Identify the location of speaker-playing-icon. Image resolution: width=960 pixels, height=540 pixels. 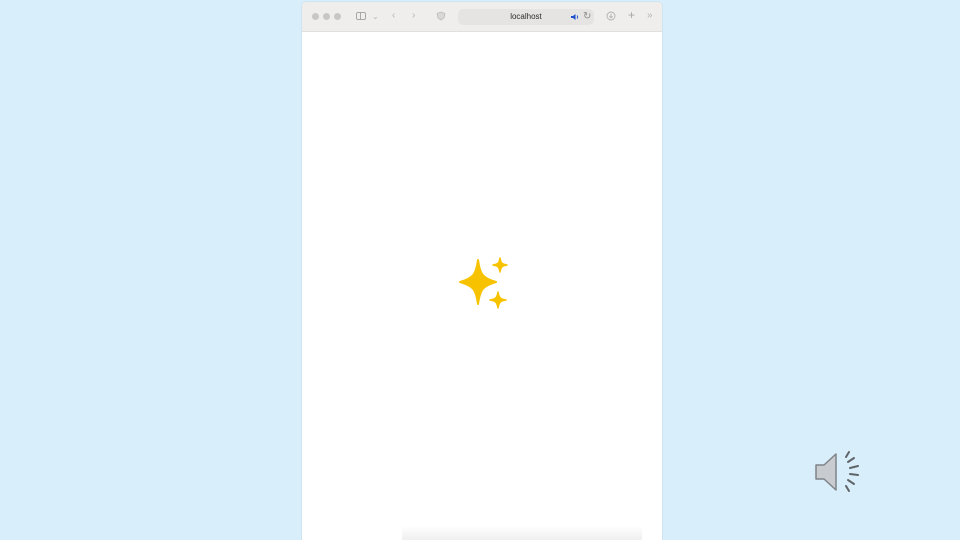
(575, 18).